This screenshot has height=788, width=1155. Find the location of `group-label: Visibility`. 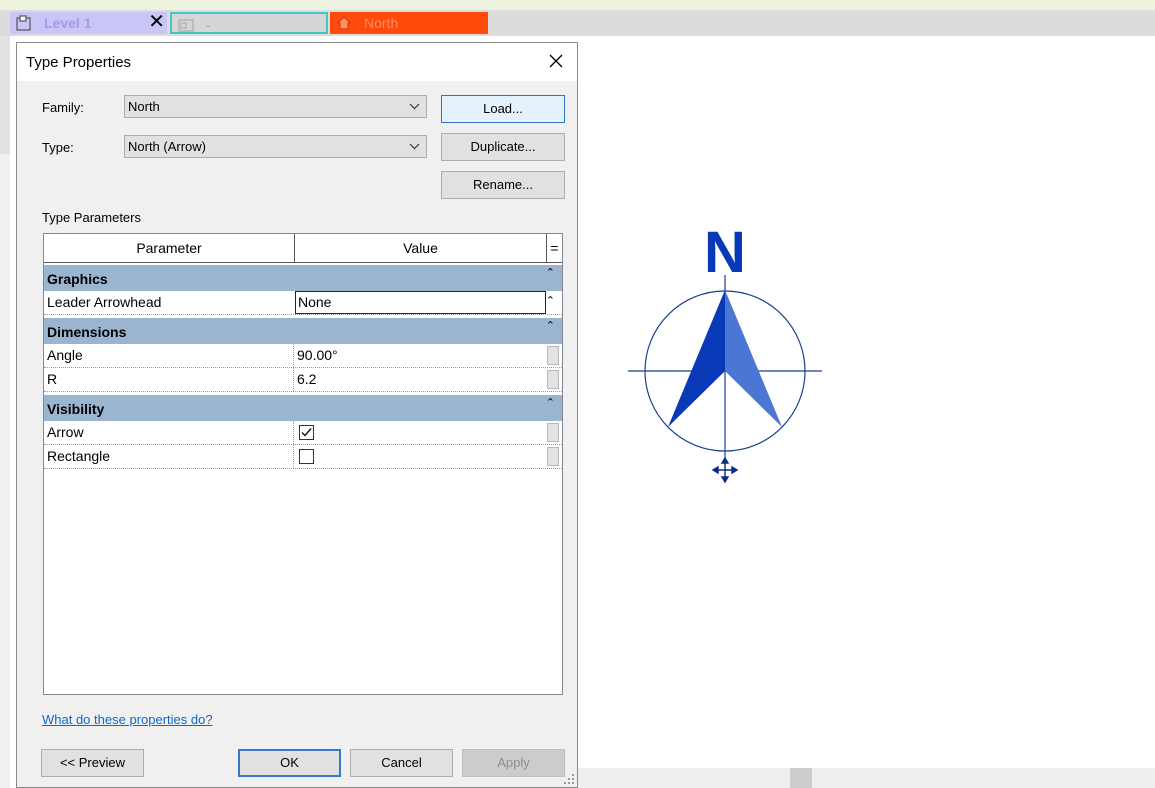

group-label: Visibility is located at coordinates (76, 409).